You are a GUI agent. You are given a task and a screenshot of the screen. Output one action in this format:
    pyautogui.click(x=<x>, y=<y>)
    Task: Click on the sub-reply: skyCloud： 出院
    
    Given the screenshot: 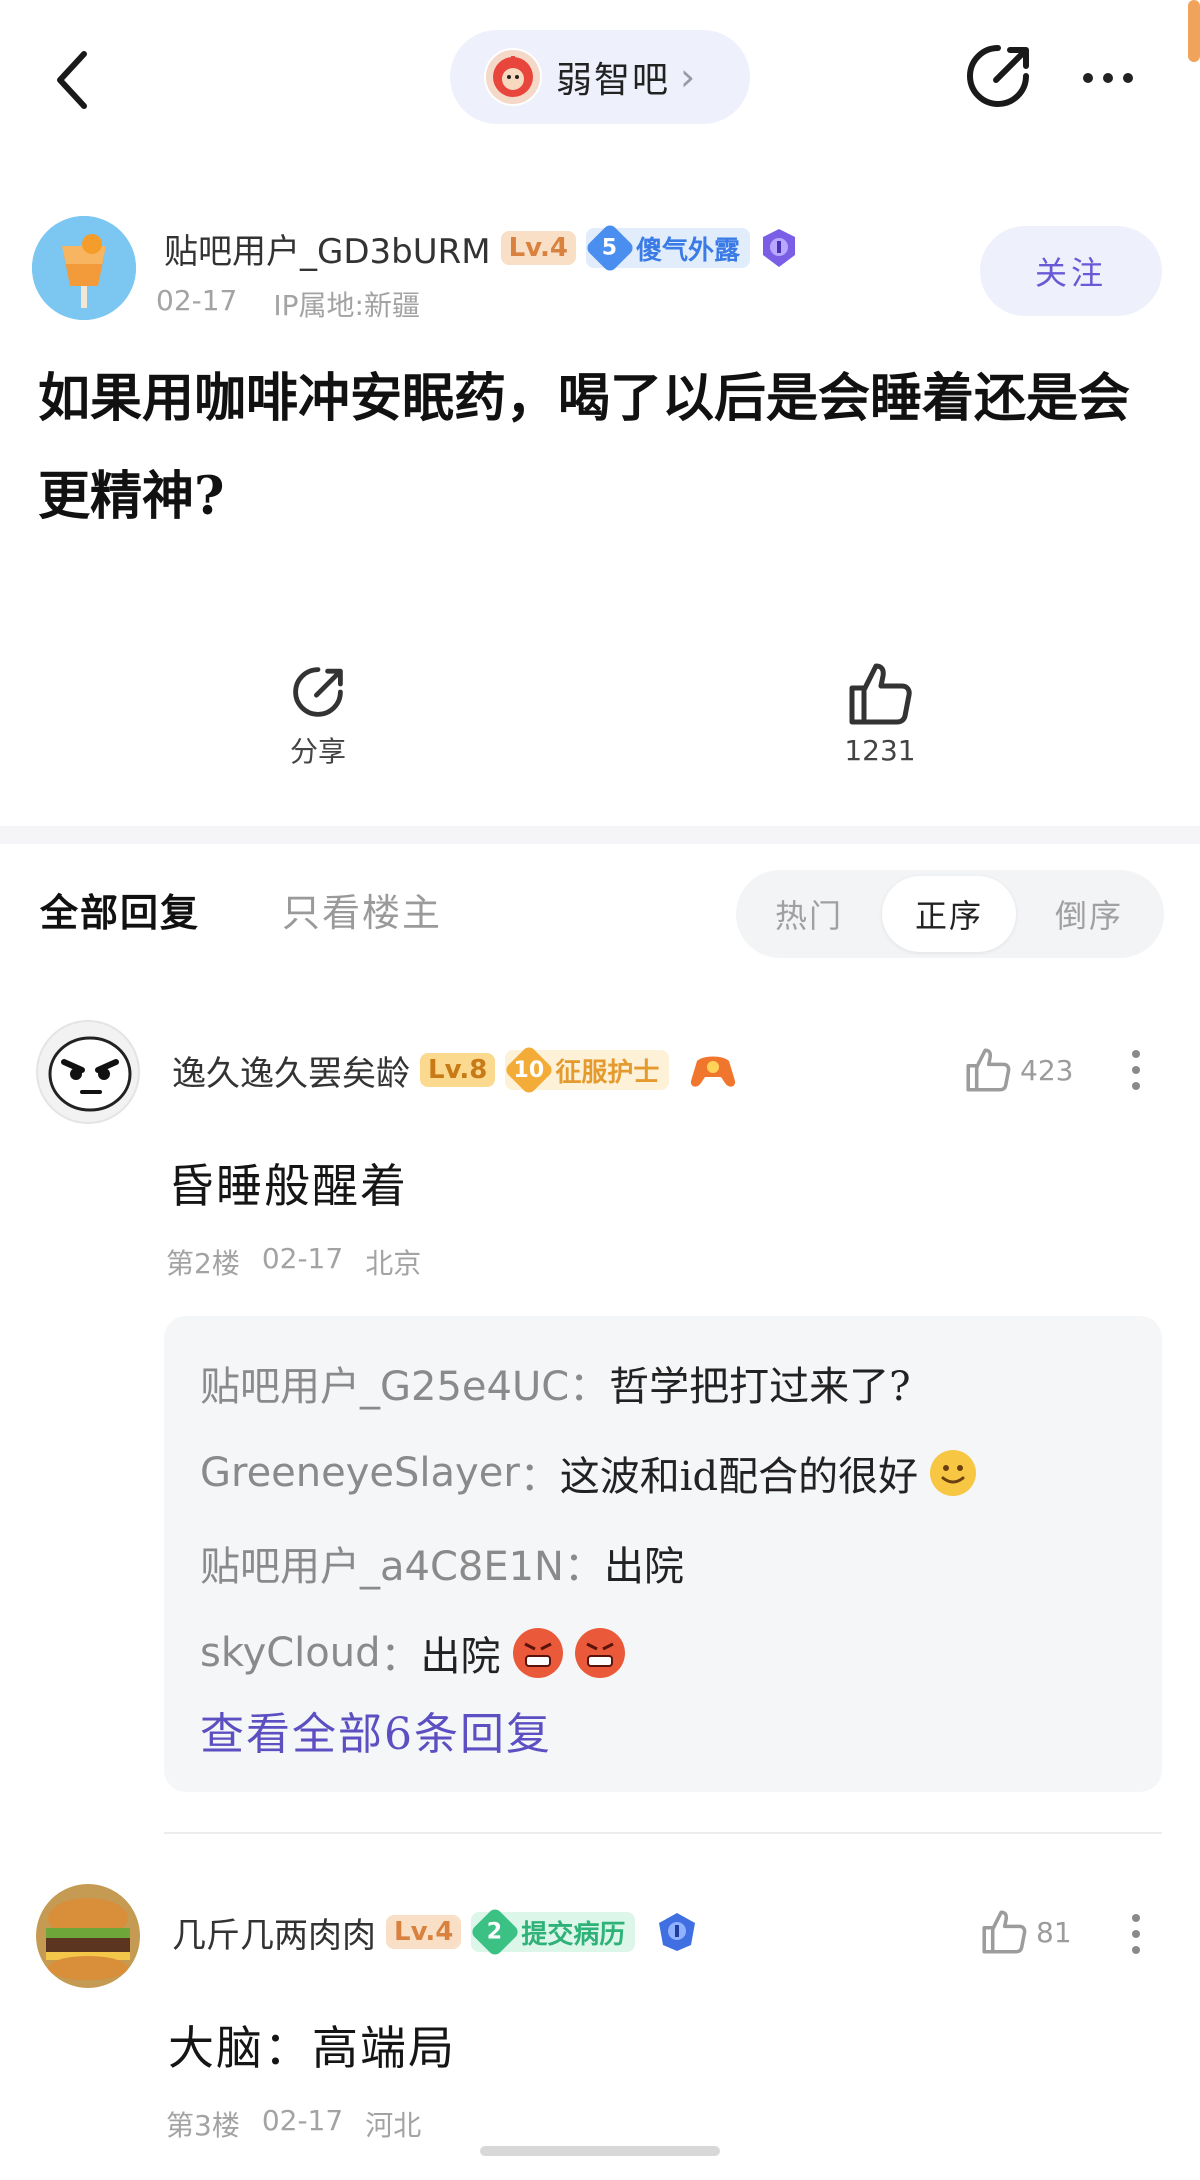 What is the action you would take?
    pyautogui.click(x=412, y=1653)
    